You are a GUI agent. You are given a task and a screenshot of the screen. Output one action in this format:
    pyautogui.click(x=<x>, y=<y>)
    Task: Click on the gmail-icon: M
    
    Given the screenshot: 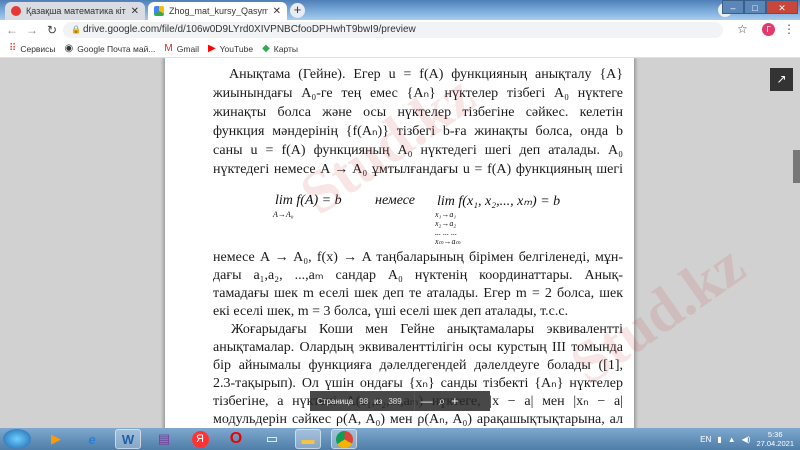 What is the action you would take?
    pyautogui.click(x=168, y=48)
    